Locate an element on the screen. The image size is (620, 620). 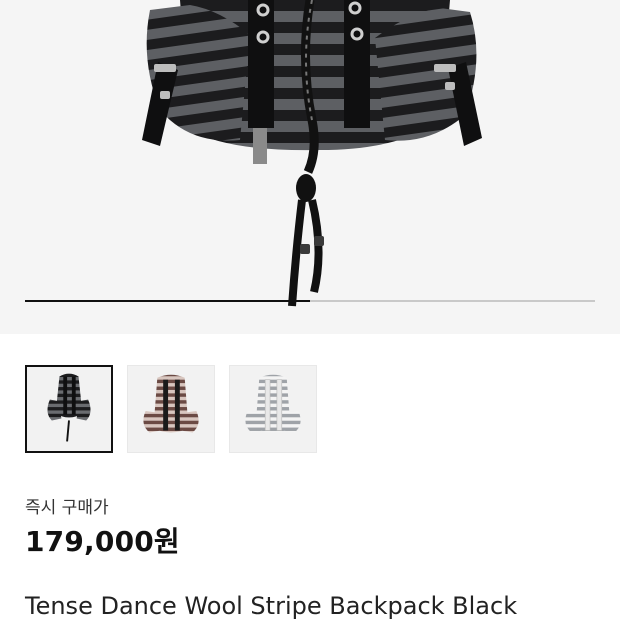
price-value: 179,000원 is located at coordinates (102, 541).